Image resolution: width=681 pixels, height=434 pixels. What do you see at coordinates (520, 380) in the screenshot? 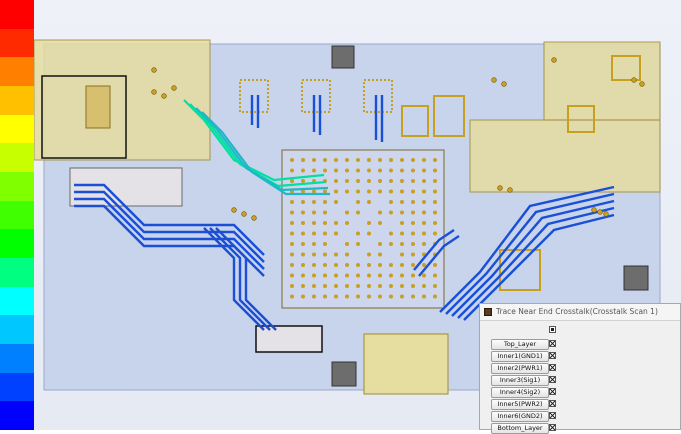
I see `layer-button: Inner3(Sig1)` at bounding box center [520, 380].